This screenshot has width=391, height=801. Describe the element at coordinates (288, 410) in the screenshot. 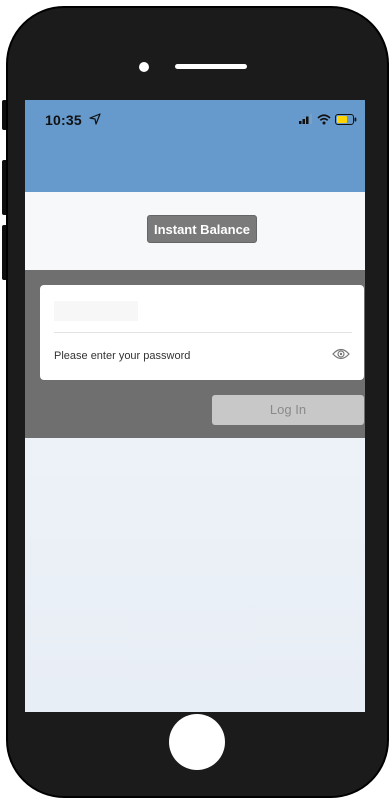

I see `login-button: Log In` at that location.